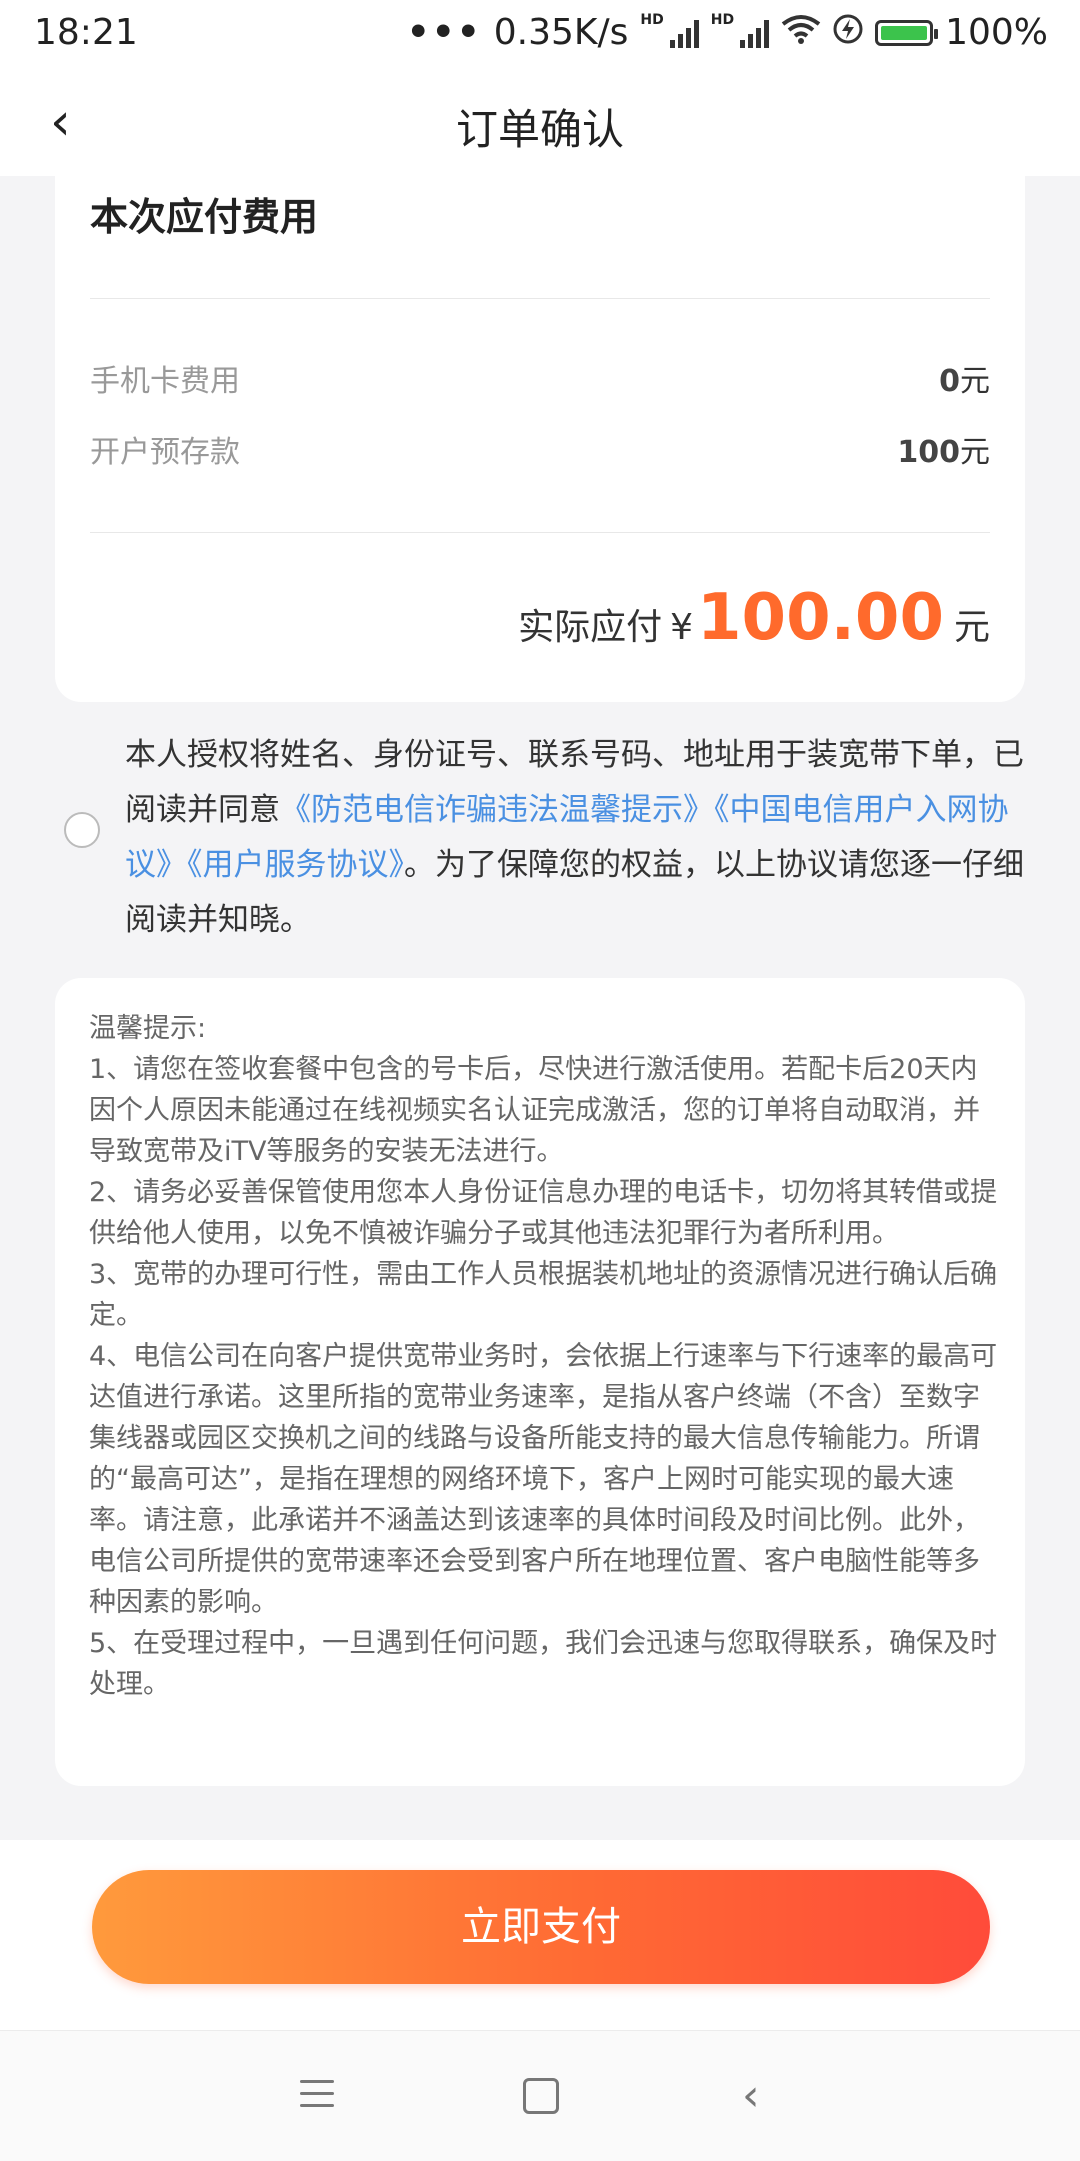 This screenshot has width=1080, height=2161. Describe the element at coordinates (540, 378) in the screenshot. I see `fee-row-sim: 手机卡费用 0元` at that location.